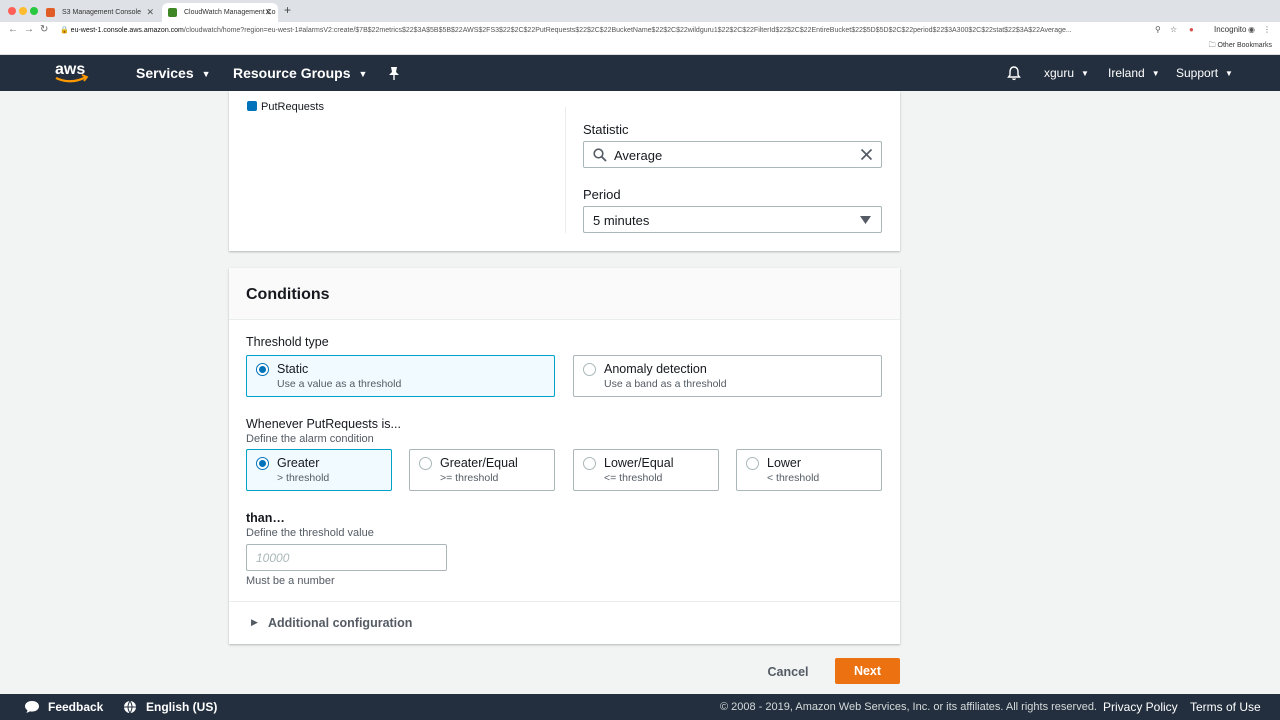 This screenshot has height=720, width=1280. Describe the element at coordinates (788, 672) in the screenshot. I see `cancel-button: Cancel` at that location.